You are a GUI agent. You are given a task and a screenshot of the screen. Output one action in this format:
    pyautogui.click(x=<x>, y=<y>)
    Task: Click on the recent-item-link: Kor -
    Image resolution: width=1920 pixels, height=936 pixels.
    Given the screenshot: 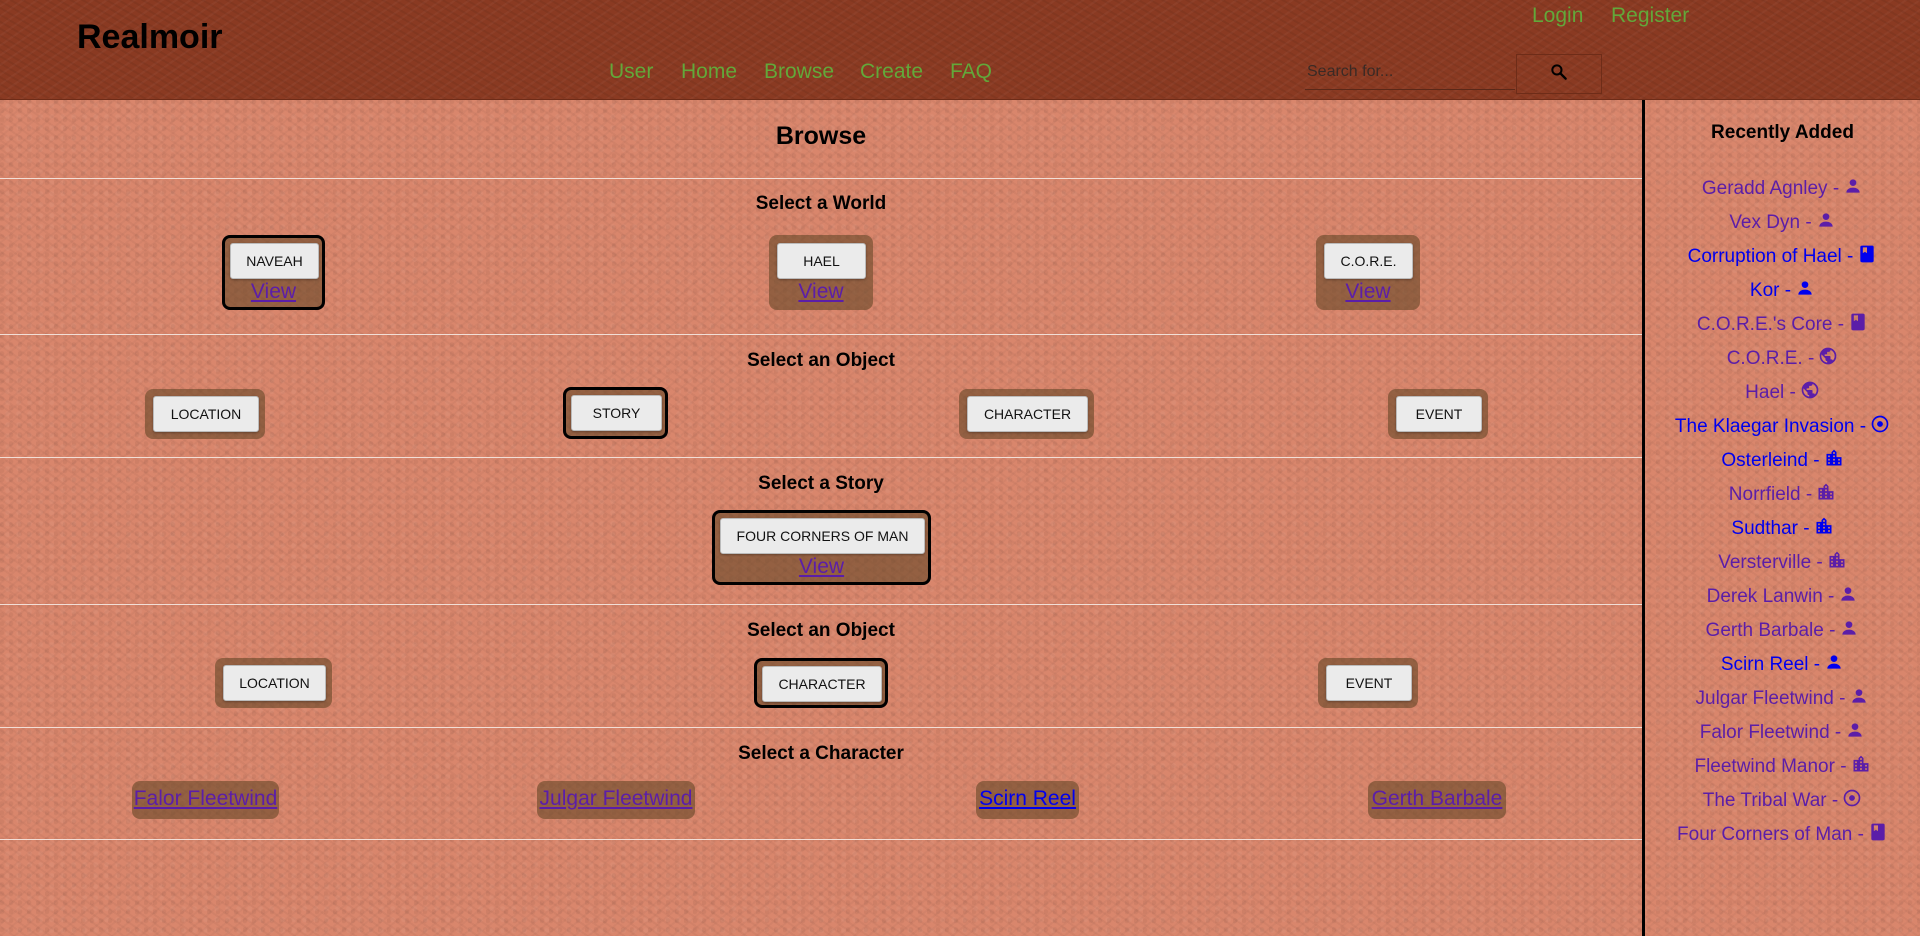 What is the action you would take?
    pyautogui.click(x=1770, y=290)
    